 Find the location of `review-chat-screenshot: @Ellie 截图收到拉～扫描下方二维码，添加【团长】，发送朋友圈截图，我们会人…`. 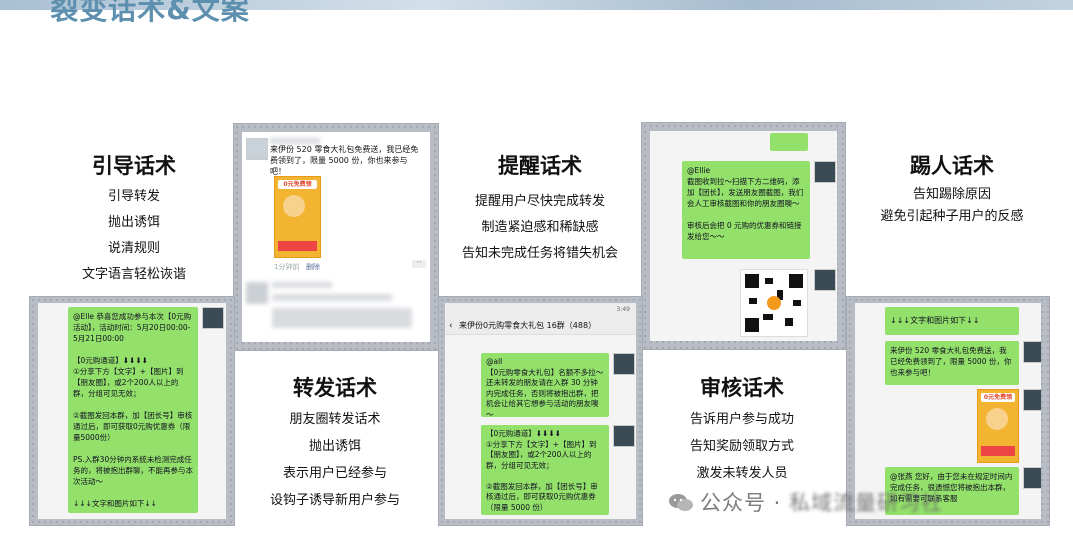

review-chat-screenshot: @Ellie 截图收到拉～扫描下方二维码，添加【团长】，发送朋友圈截图，我们会人… is located at coordinates (743, 236).